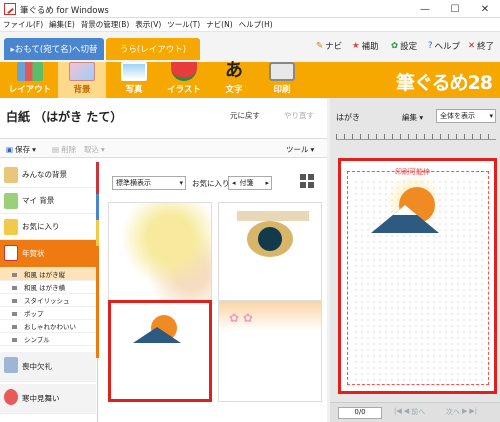  Describe the element at coordinates (444, 83) in the screenshot. I see `brand-logo: 筆ぐるめ28` at that location.